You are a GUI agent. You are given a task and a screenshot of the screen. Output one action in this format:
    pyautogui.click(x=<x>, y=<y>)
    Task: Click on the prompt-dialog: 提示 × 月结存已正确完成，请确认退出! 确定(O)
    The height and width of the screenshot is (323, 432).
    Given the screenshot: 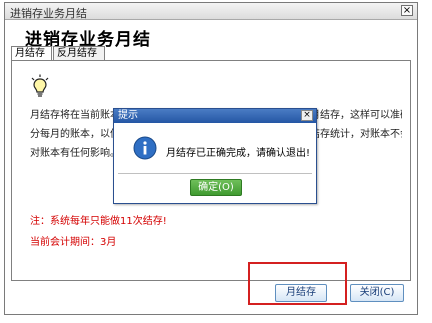 What is the action you would take?
    pyautogui.click(x=215, y=156)
    